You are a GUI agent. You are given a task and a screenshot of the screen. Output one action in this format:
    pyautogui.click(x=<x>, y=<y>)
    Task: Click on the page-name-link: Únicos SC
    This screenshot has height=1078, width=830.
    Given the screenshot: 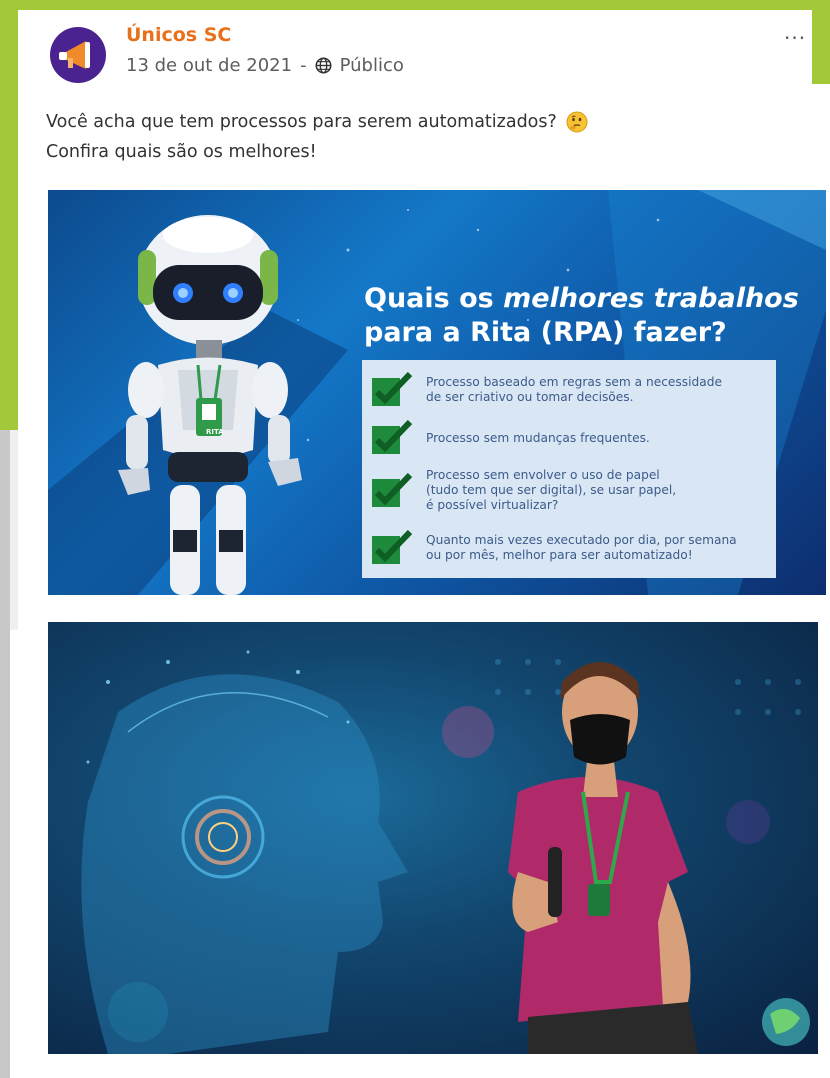 What is the action you would take?
    pyautogui.click(x=178, y=35)
    